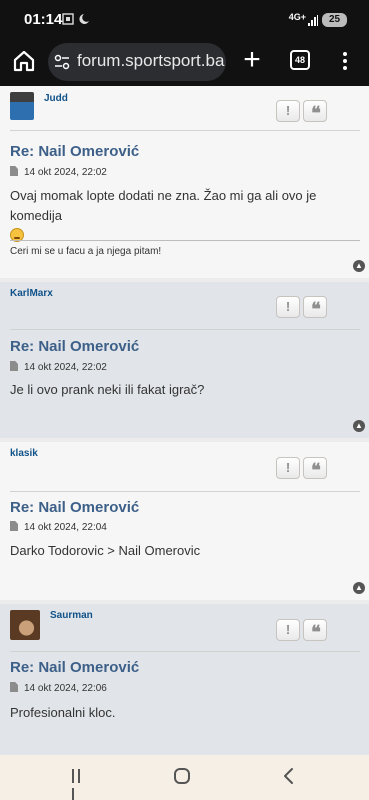  What do you see at coordinates (105, 550) in the screenshot?
I see `post-content: Darko Todorovic > Nail Omerovic` at bounding box center [105, 550].